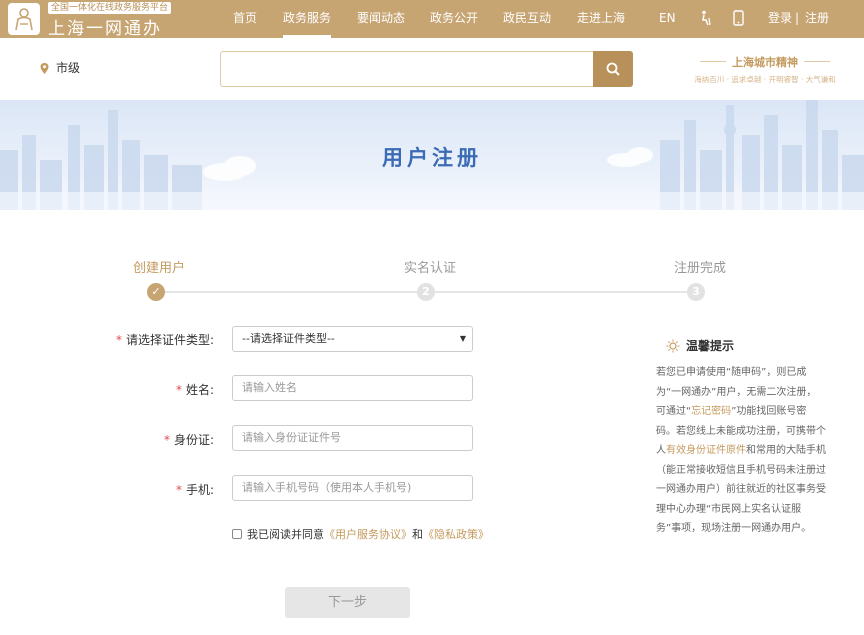  Describe the element at coordinates (352, 438) in the screenshot. I see `id-number-field: 请输入身份证证件号` at that location.